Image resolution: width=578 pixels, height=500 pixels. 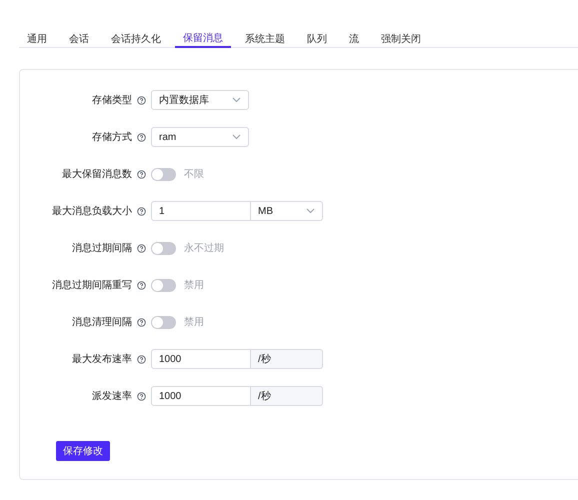 What do you see at coordinates (136, 38) in the screenshot?
I see `tab: 会话持久化` at bounding box center [136, 38].